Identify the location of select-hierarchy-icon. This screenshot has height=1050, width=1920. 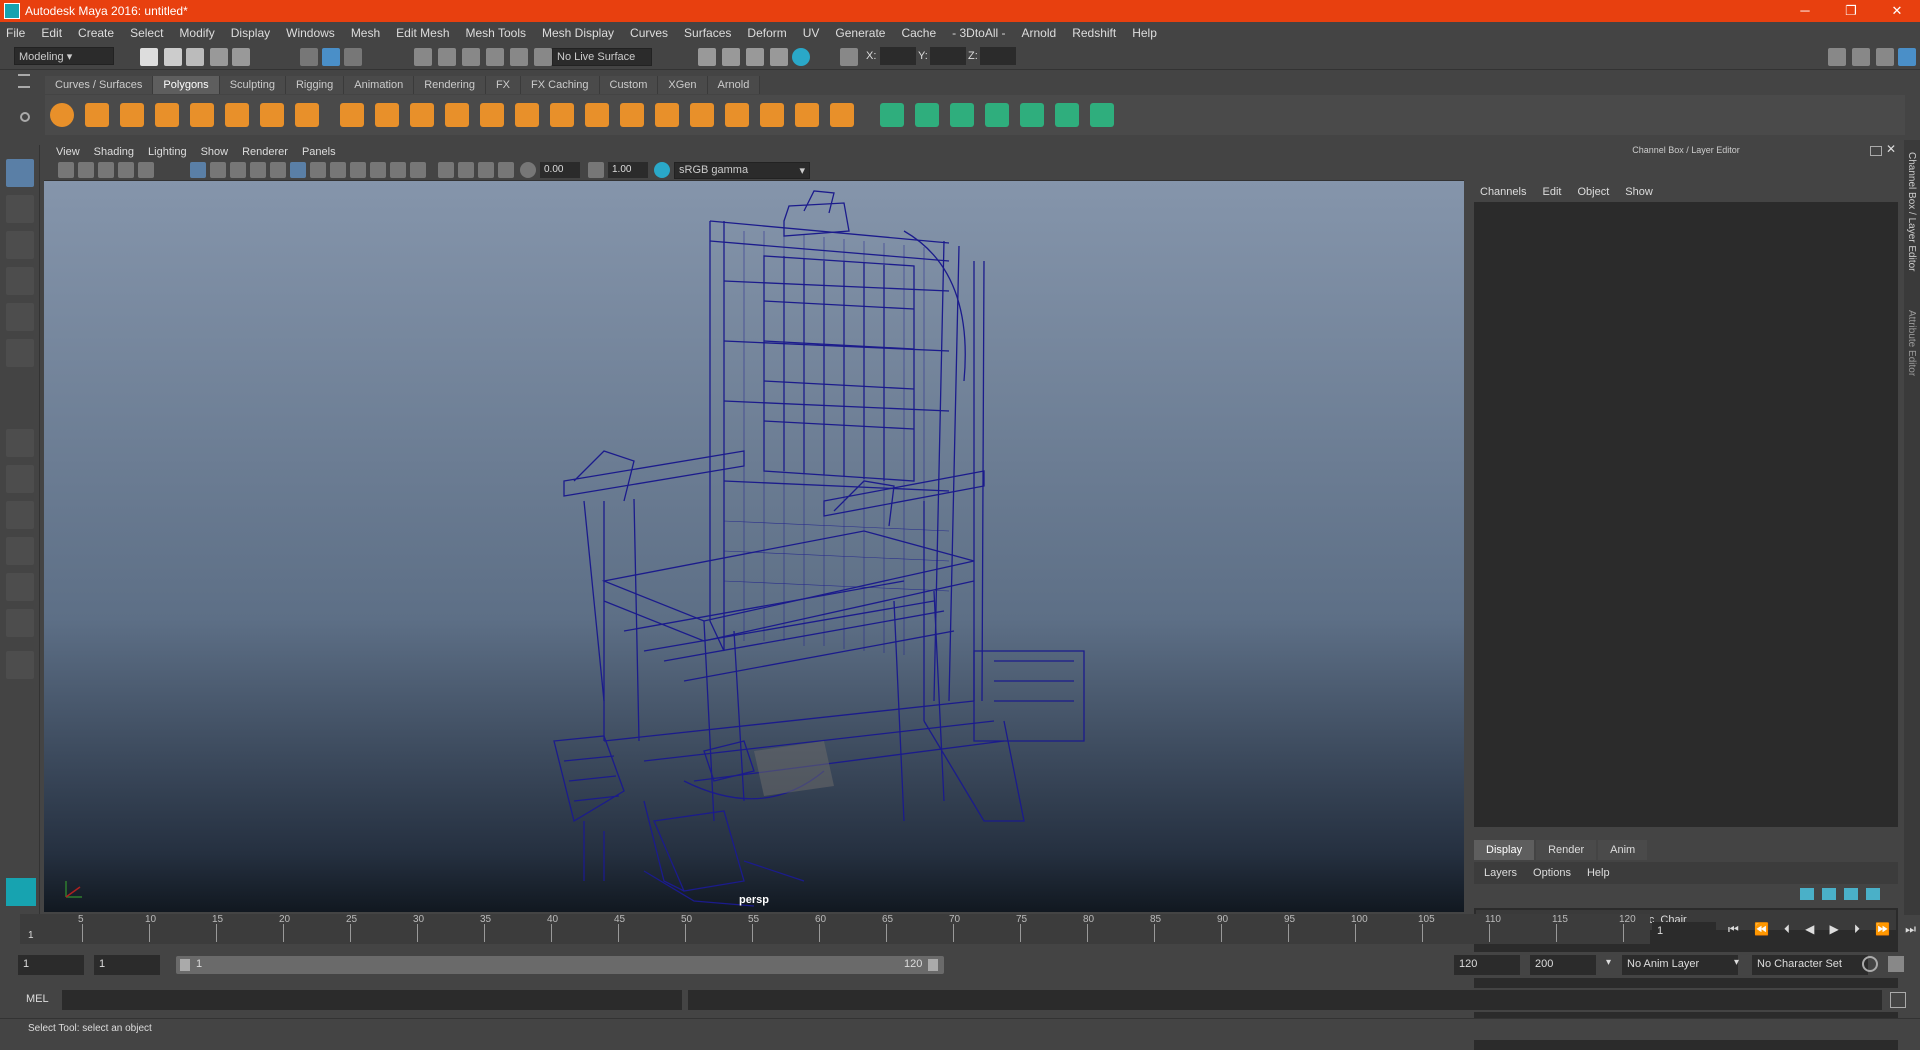
(309, 57).